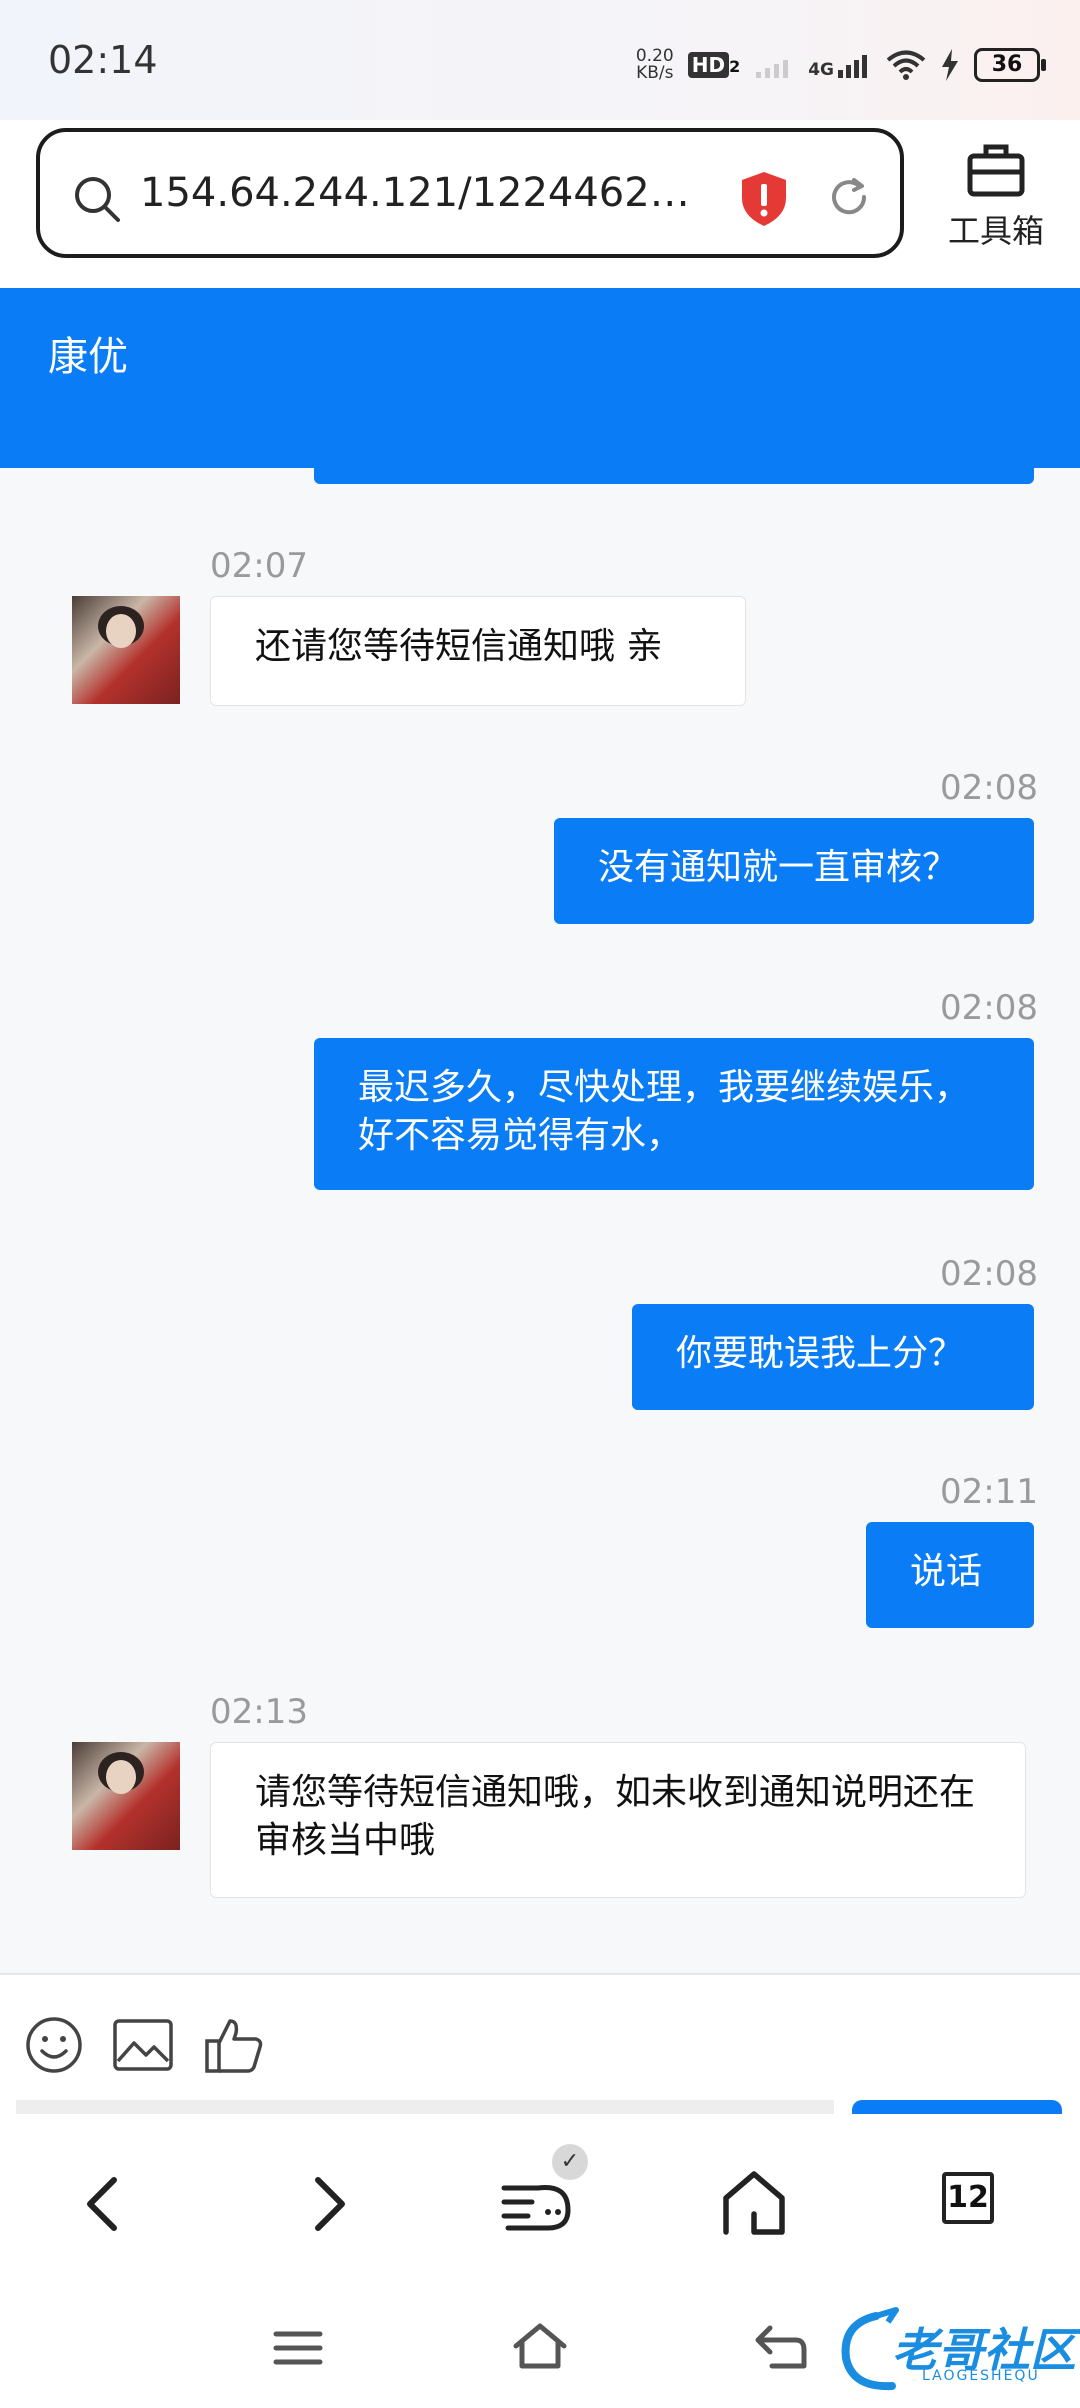  What do you see at coordinates (849, 197) in the screenshot?
I see `reload-icon` at bounding box center [849, 197].